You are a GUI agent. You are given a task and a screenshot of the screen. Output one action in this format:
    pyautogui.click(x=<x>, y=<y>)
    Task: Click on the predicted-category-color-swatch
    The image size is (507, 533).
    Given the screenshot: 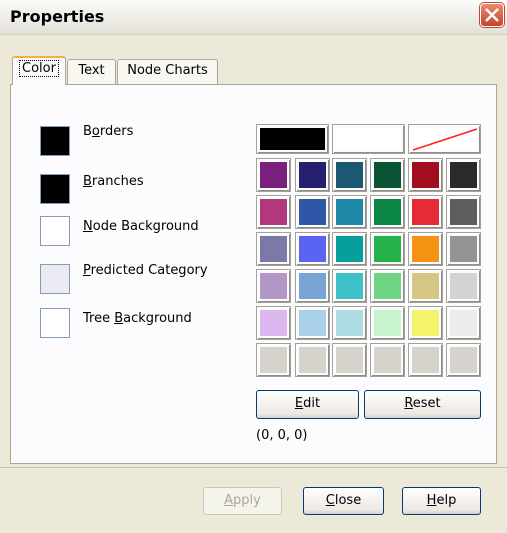 What is the action you would take?
    pyautogui.click(x=55, y=279)
    